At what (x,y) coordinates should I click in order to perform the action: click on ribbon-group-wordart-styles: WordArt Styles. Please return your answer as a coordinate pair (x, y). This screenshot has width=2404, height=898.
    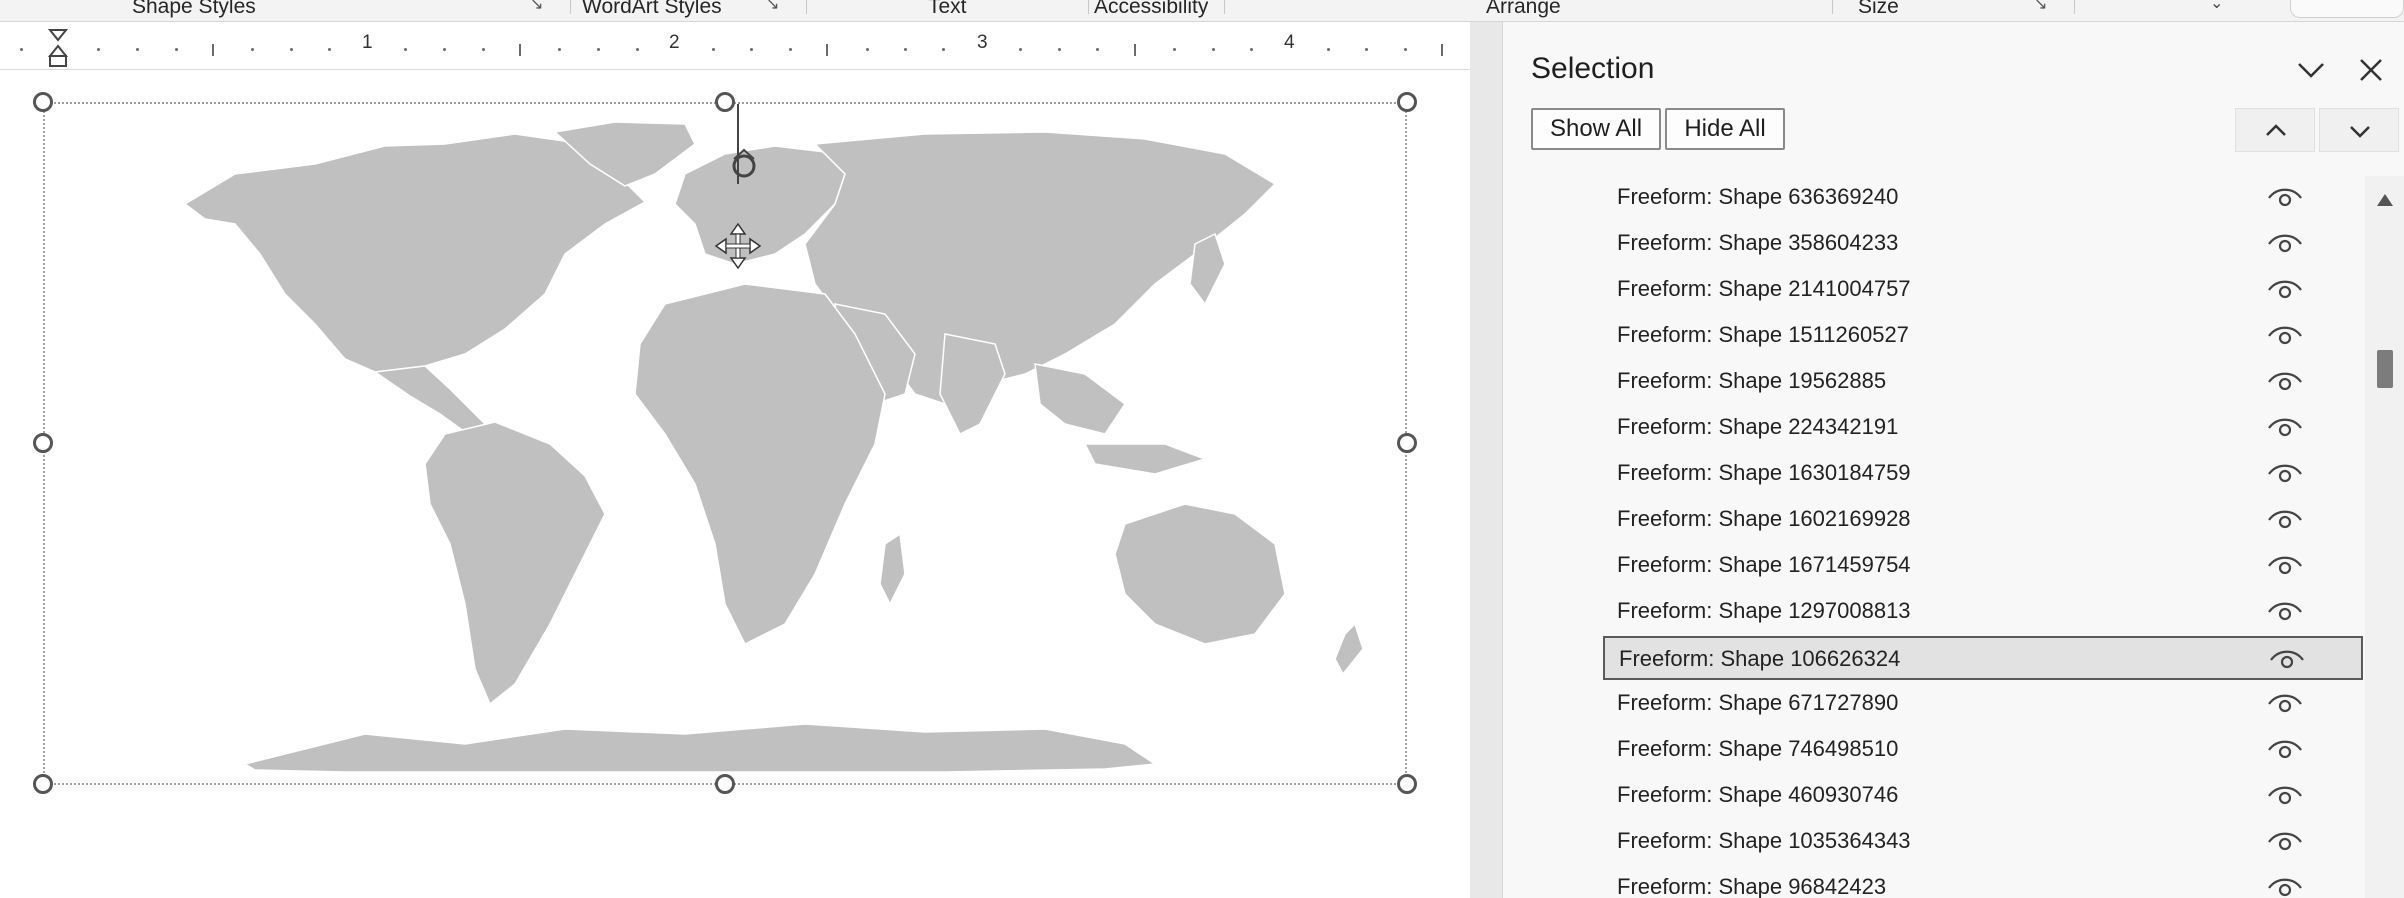
    Looking at the image, I should click on (652, 9).